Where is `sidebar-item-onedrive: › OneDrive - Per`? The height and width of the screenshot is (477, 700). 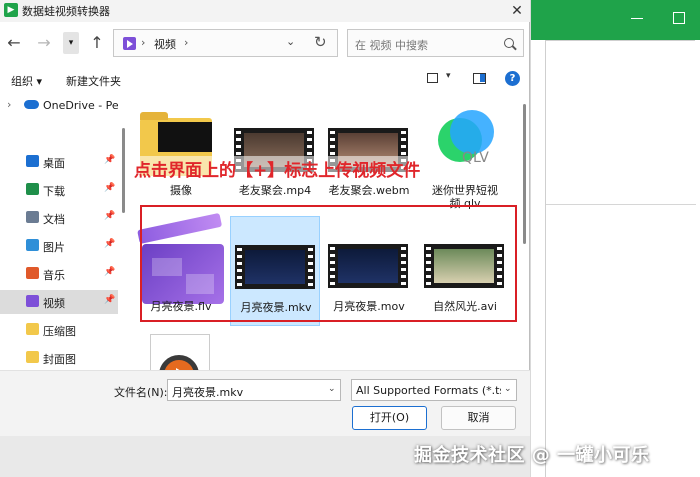
sidebar-item-onedrive: › OneDrive - Per is located at coordinates (59, 106).